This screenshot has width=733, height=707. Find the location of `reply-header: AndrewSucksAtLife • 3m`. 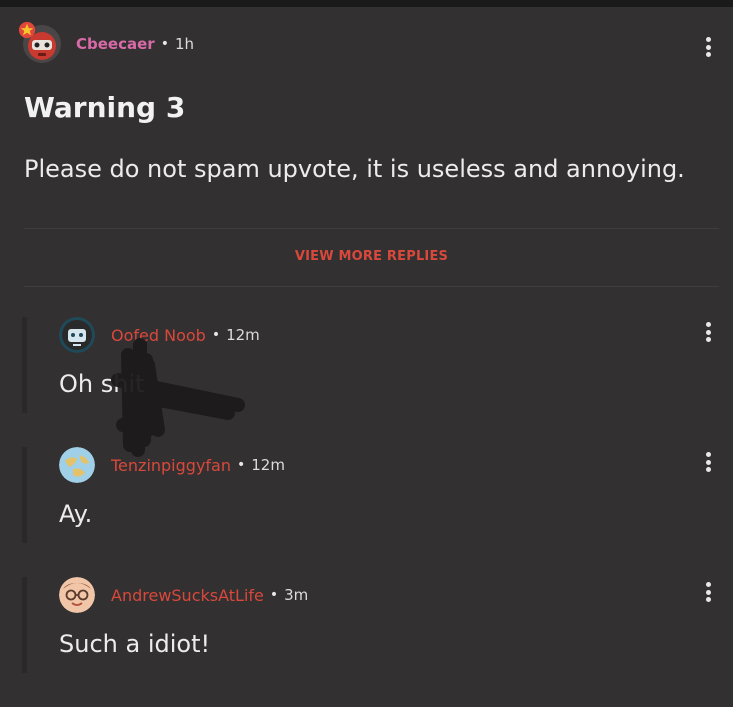

reply-header: AndrewSucksAtLife • 3m is located at coordinates (183, 595).